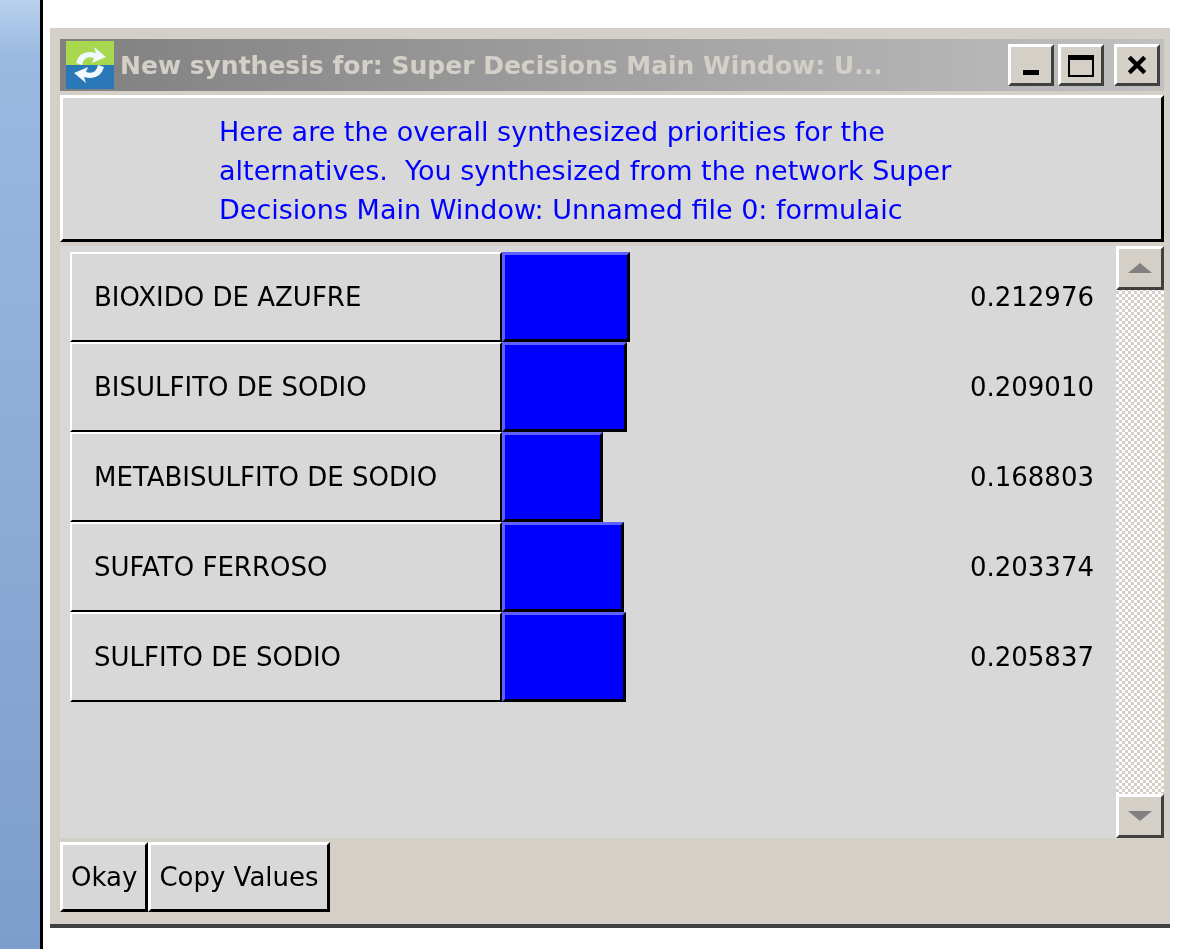 The image size is (1179, 949). I want to click on message-text: Here are the overall synthesized priorities for the alternatives. You synthesized from the network Super Decisions Main Window: Unnamed file 0: formulaic, so click(586, 171).